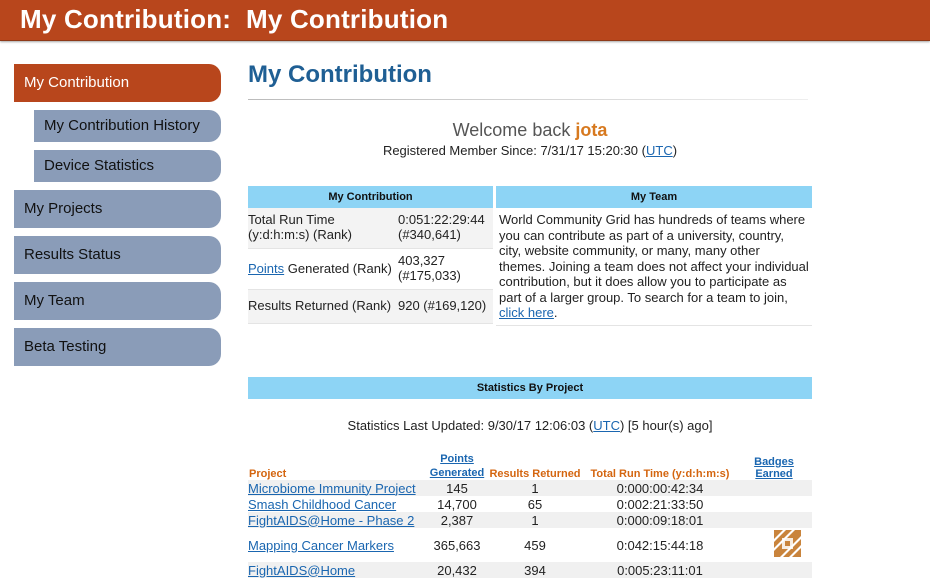 The width and height of the screenshot is (930, 584). Describe the element at coordinates (654, 197) in the screenshot. I see `team-panel-header: My Team` at that location.